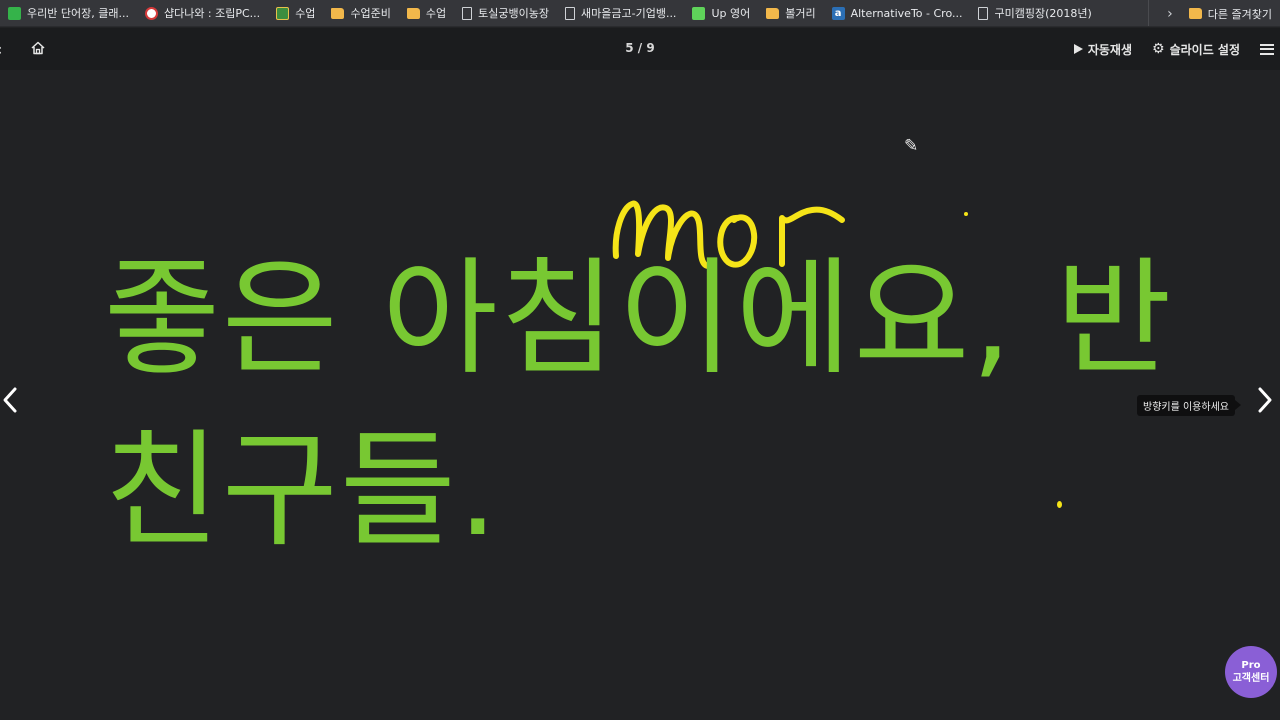 The image size is (1280, 720). What do you see at coordinates (514, 13) in the screenshot?
I see `bookmark-label: 토실궁뱅이농장` at bounding box center [514, 13].